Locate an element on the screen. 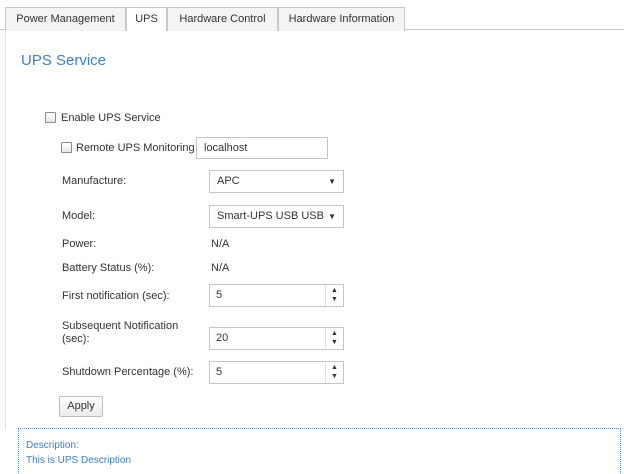 This screenshot has height=474, width=624. enable-ups-checkbox is located at coordinates (50, 117).